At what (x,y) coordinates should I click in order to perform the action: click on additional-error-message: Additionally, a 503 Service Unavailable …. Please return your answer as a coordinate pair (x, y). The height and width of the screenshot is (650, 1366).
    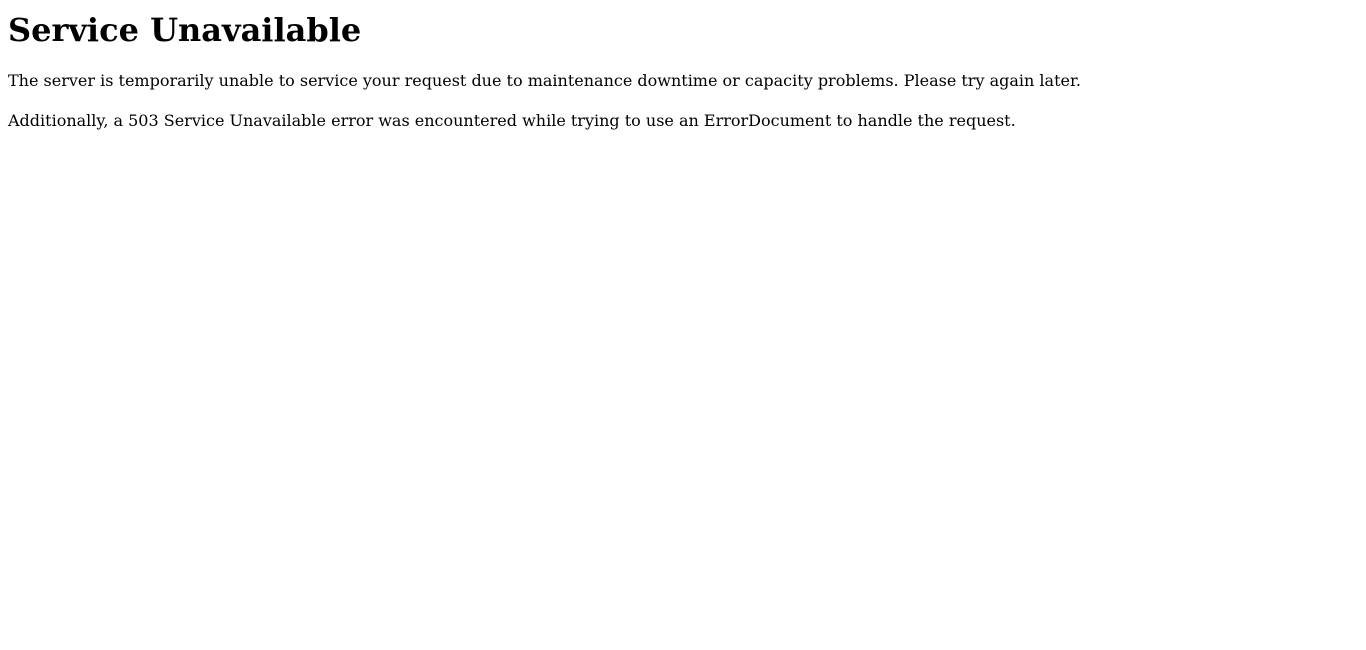
    Looking at the image, I should click on (512, 120).